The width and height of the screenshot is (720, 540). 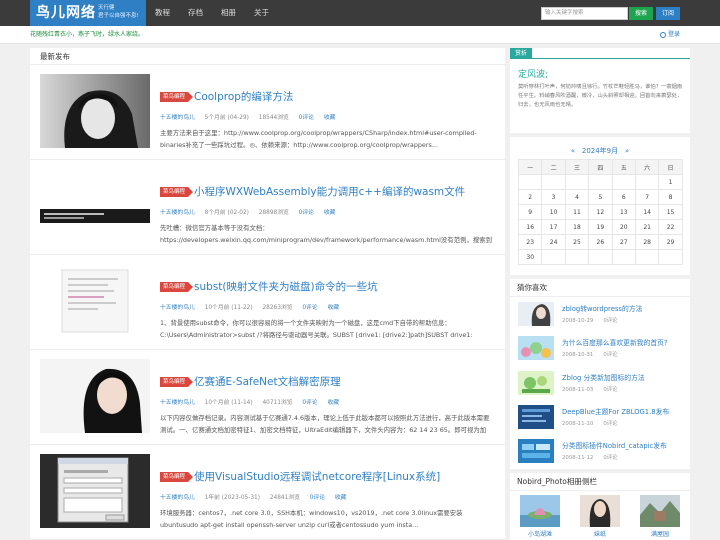 What do you see at coordinates (228, 308) in the screenshot?
I see `post-time: 10个月前 (11-22)` at bounding box center [228, 308].